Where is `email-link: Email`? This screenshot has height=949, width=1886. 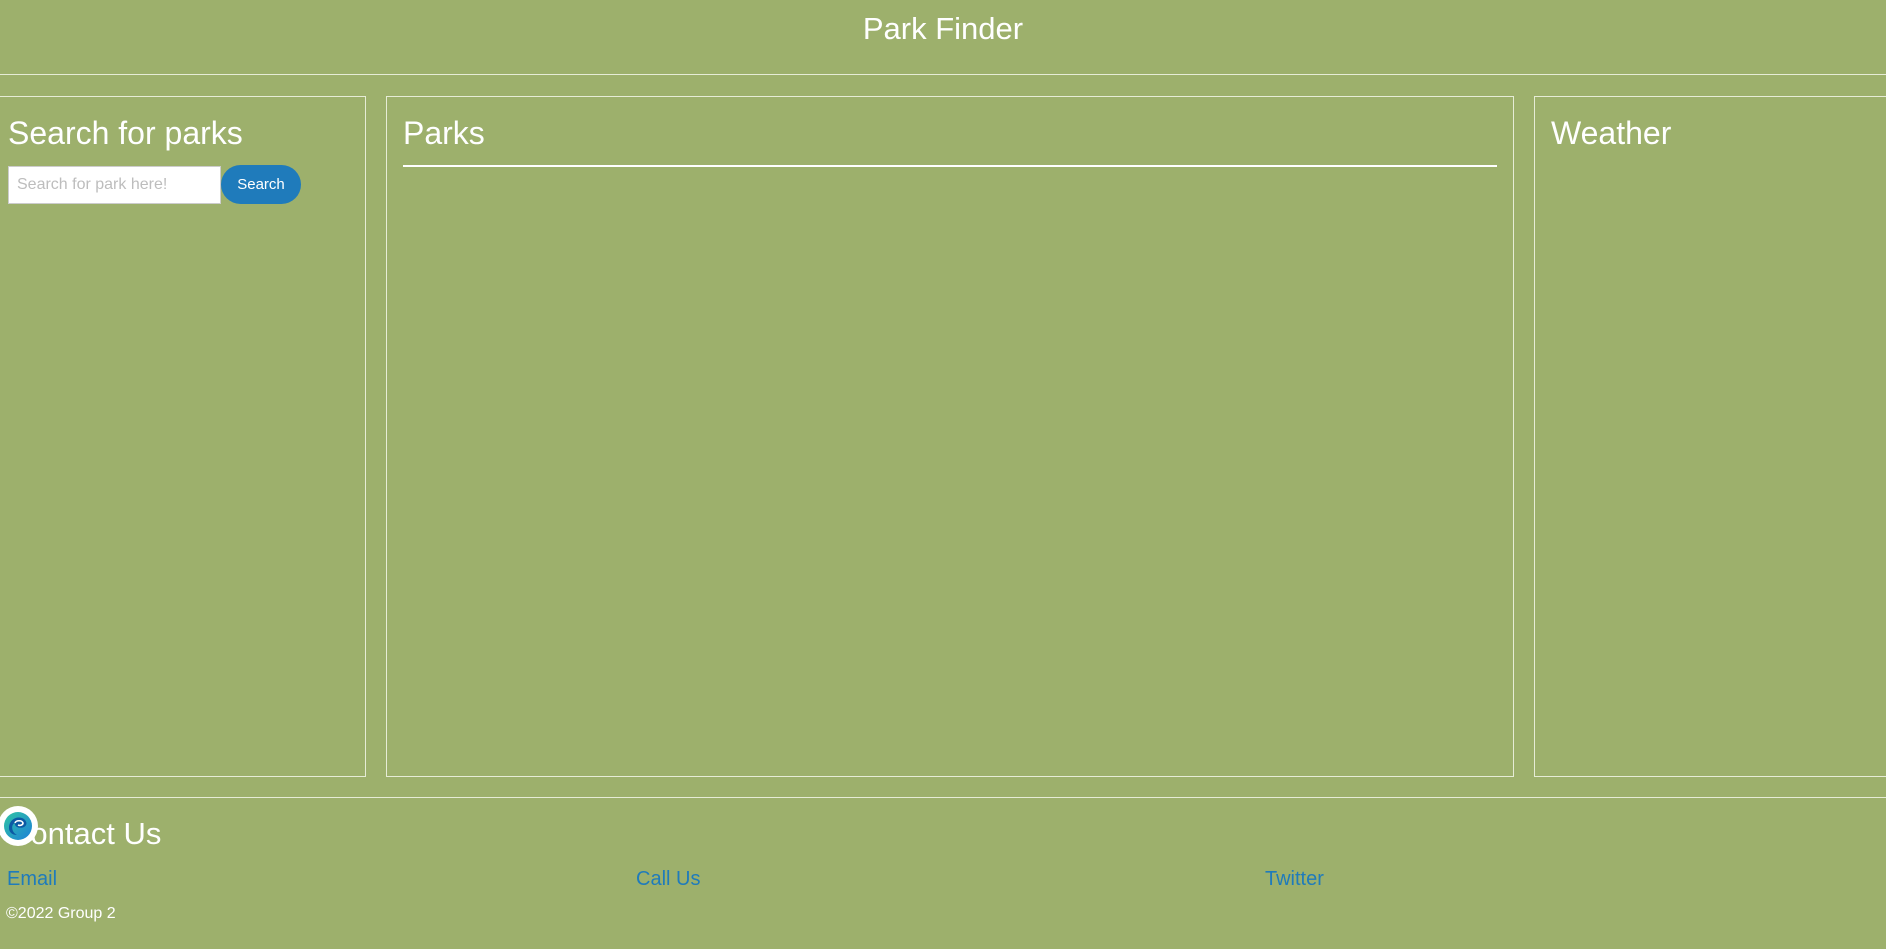
email-link: Email is located at coordinates (32, 879).